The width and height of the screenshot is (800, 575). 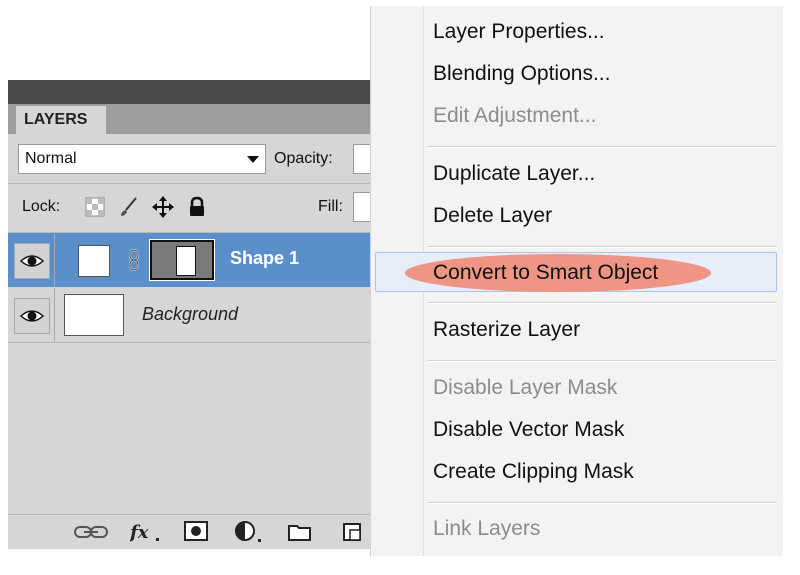 What do you see at coordinates (303, 158) in the screenshot?
I see `opacity-label: Opacity:` at bounding box center [303, 158].